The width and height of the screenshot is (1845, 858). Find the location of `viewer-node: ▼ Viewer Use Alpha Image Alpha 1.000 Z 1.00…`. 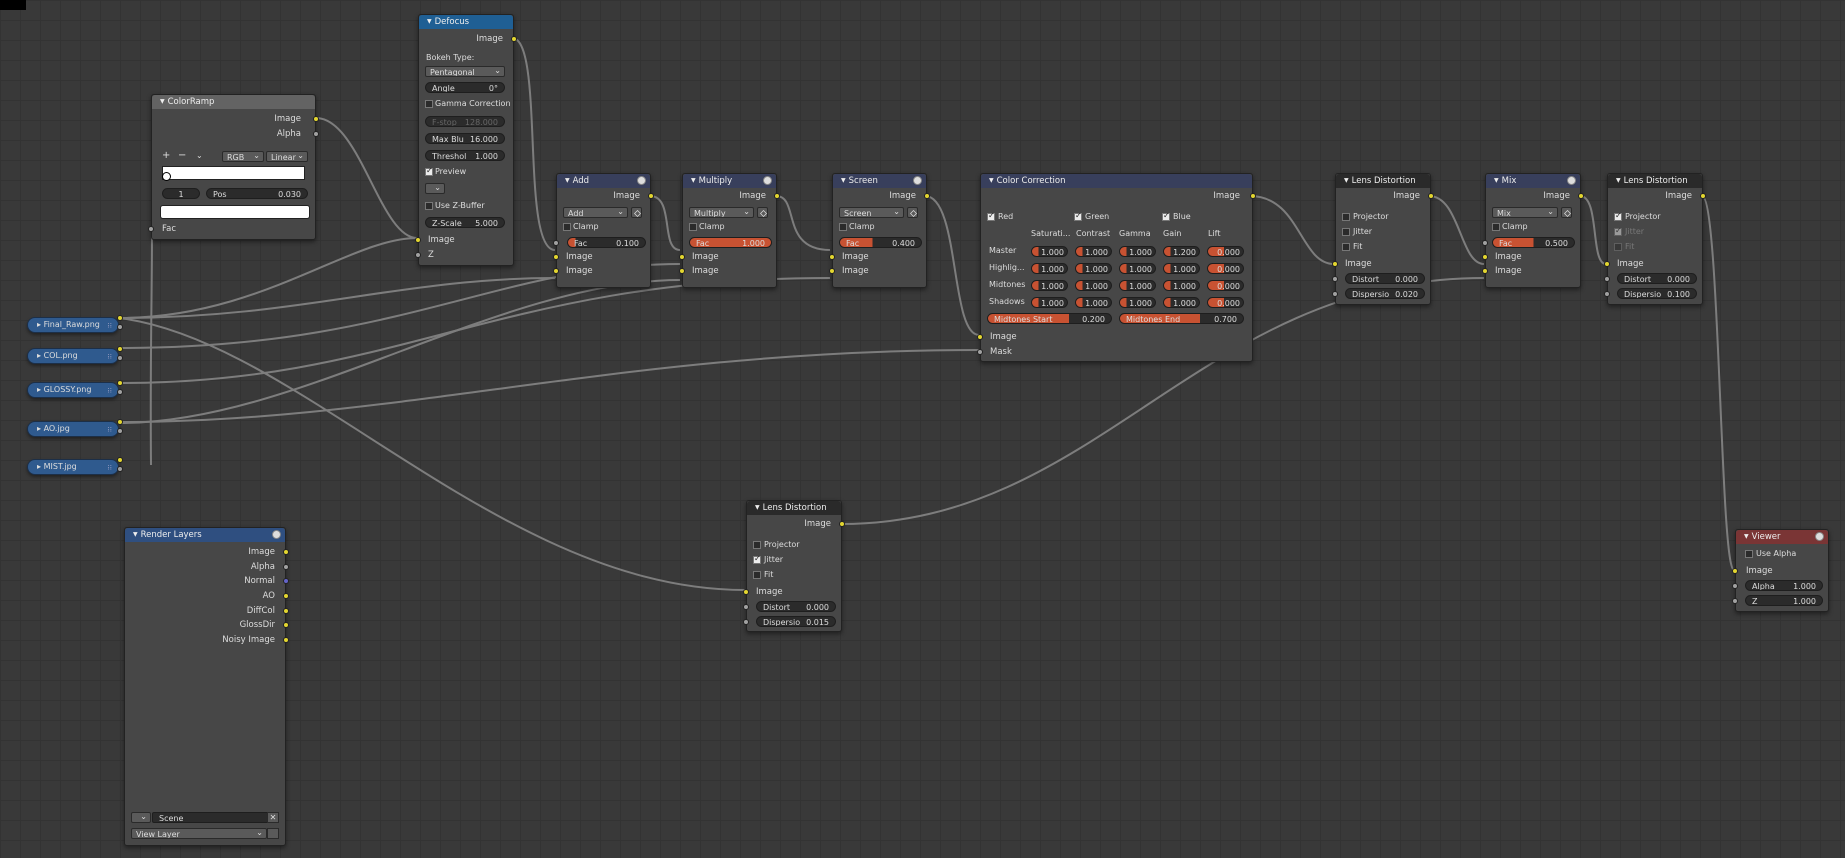

viewer-node: ▼ Viewer Use Alpha Image Alpha 1.000 Z 1.00… is located at coordinates (1780, 570).